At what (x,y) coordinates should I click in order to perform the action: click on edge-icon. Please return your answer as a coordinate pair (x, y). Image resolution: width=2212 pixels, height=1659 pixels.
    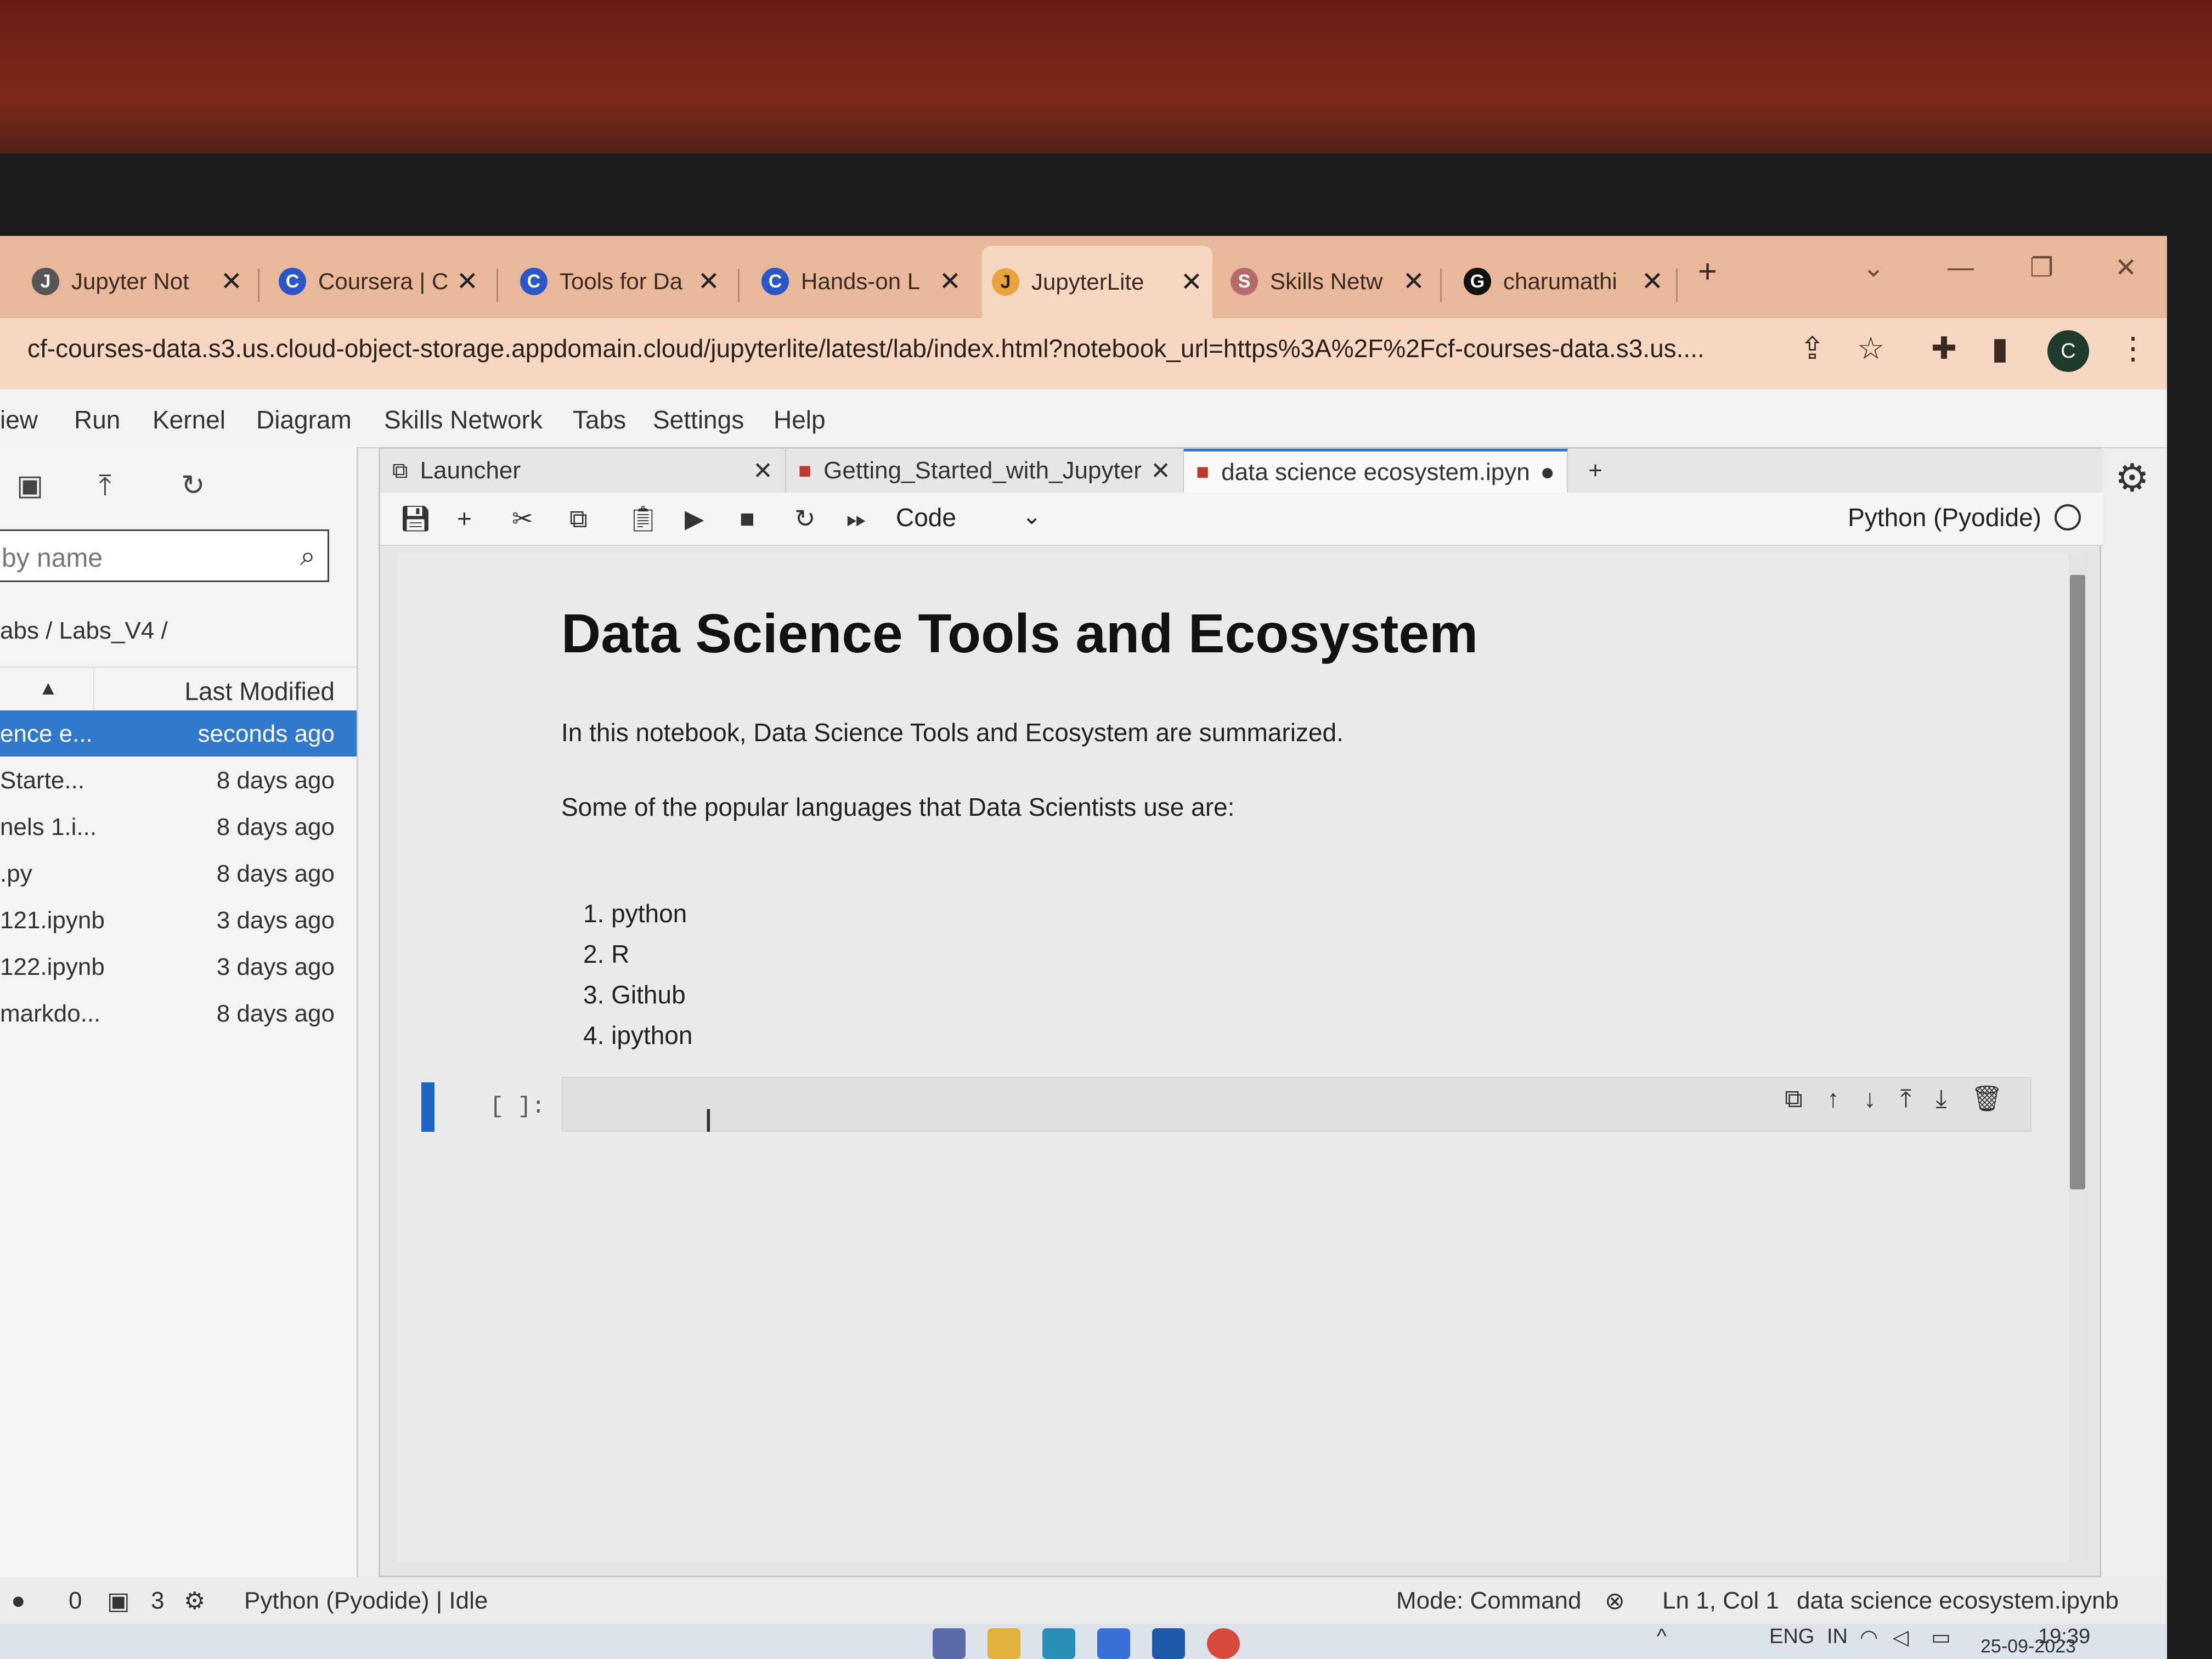
    Looking at the image, I should click on (1058, 1644).